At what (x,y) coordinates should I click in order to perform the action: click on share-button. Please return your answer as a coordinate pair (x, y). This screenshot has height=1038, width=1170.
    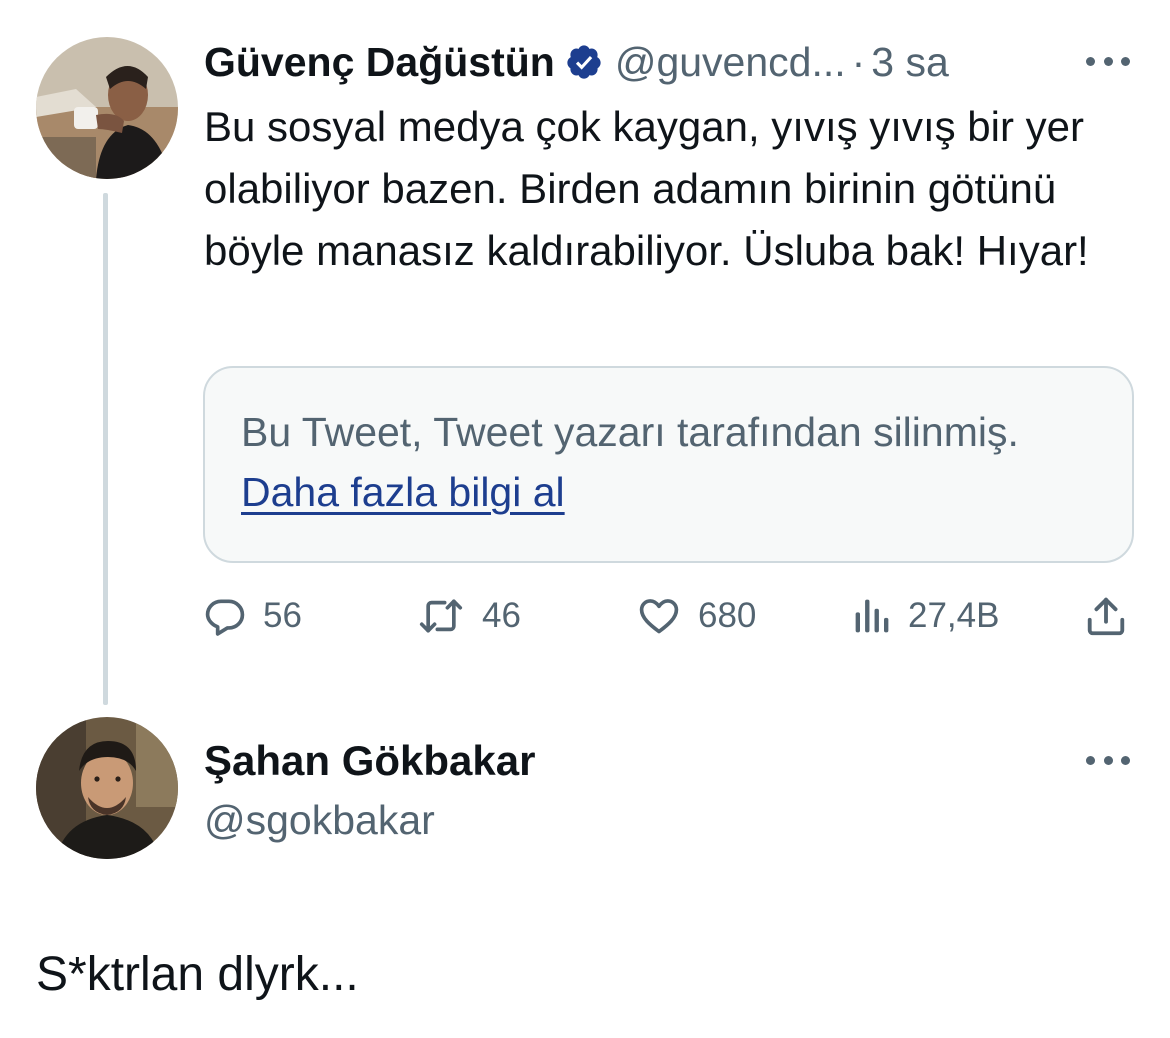
    Looking at the image, I should click on (1106, 616).